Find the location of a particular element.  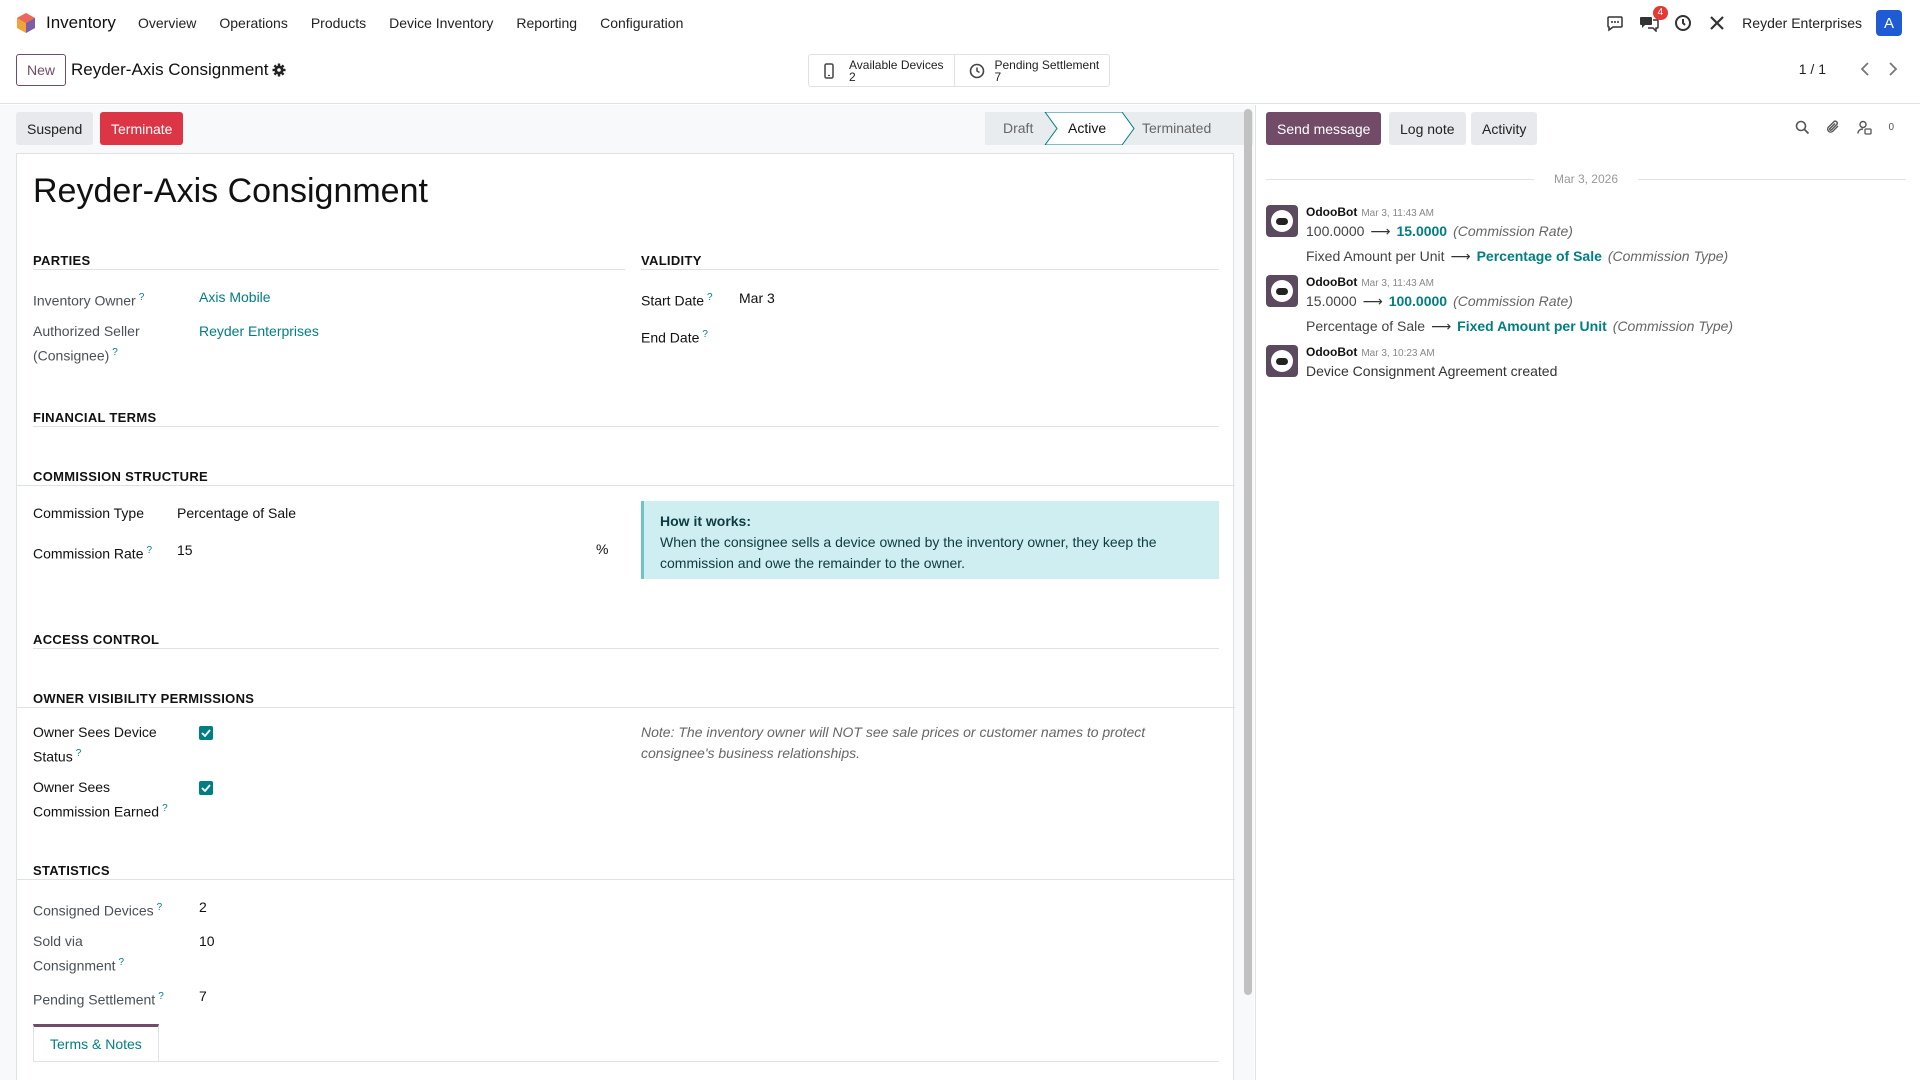

section-financial-terms: FINANCIAL TERMS is located at coordinates (95, 417).